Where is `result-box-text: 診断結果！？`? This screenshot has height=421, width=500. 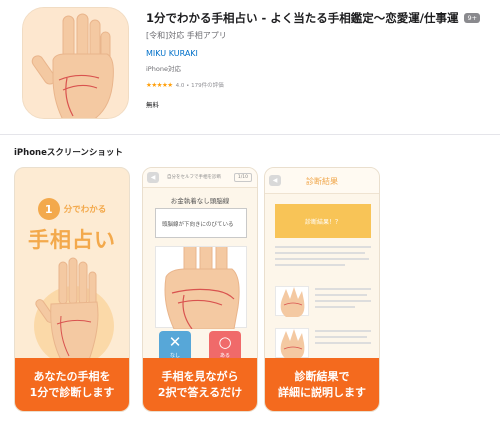 result-box-text: 診断結果！？ is located at coordinates (322, 222).